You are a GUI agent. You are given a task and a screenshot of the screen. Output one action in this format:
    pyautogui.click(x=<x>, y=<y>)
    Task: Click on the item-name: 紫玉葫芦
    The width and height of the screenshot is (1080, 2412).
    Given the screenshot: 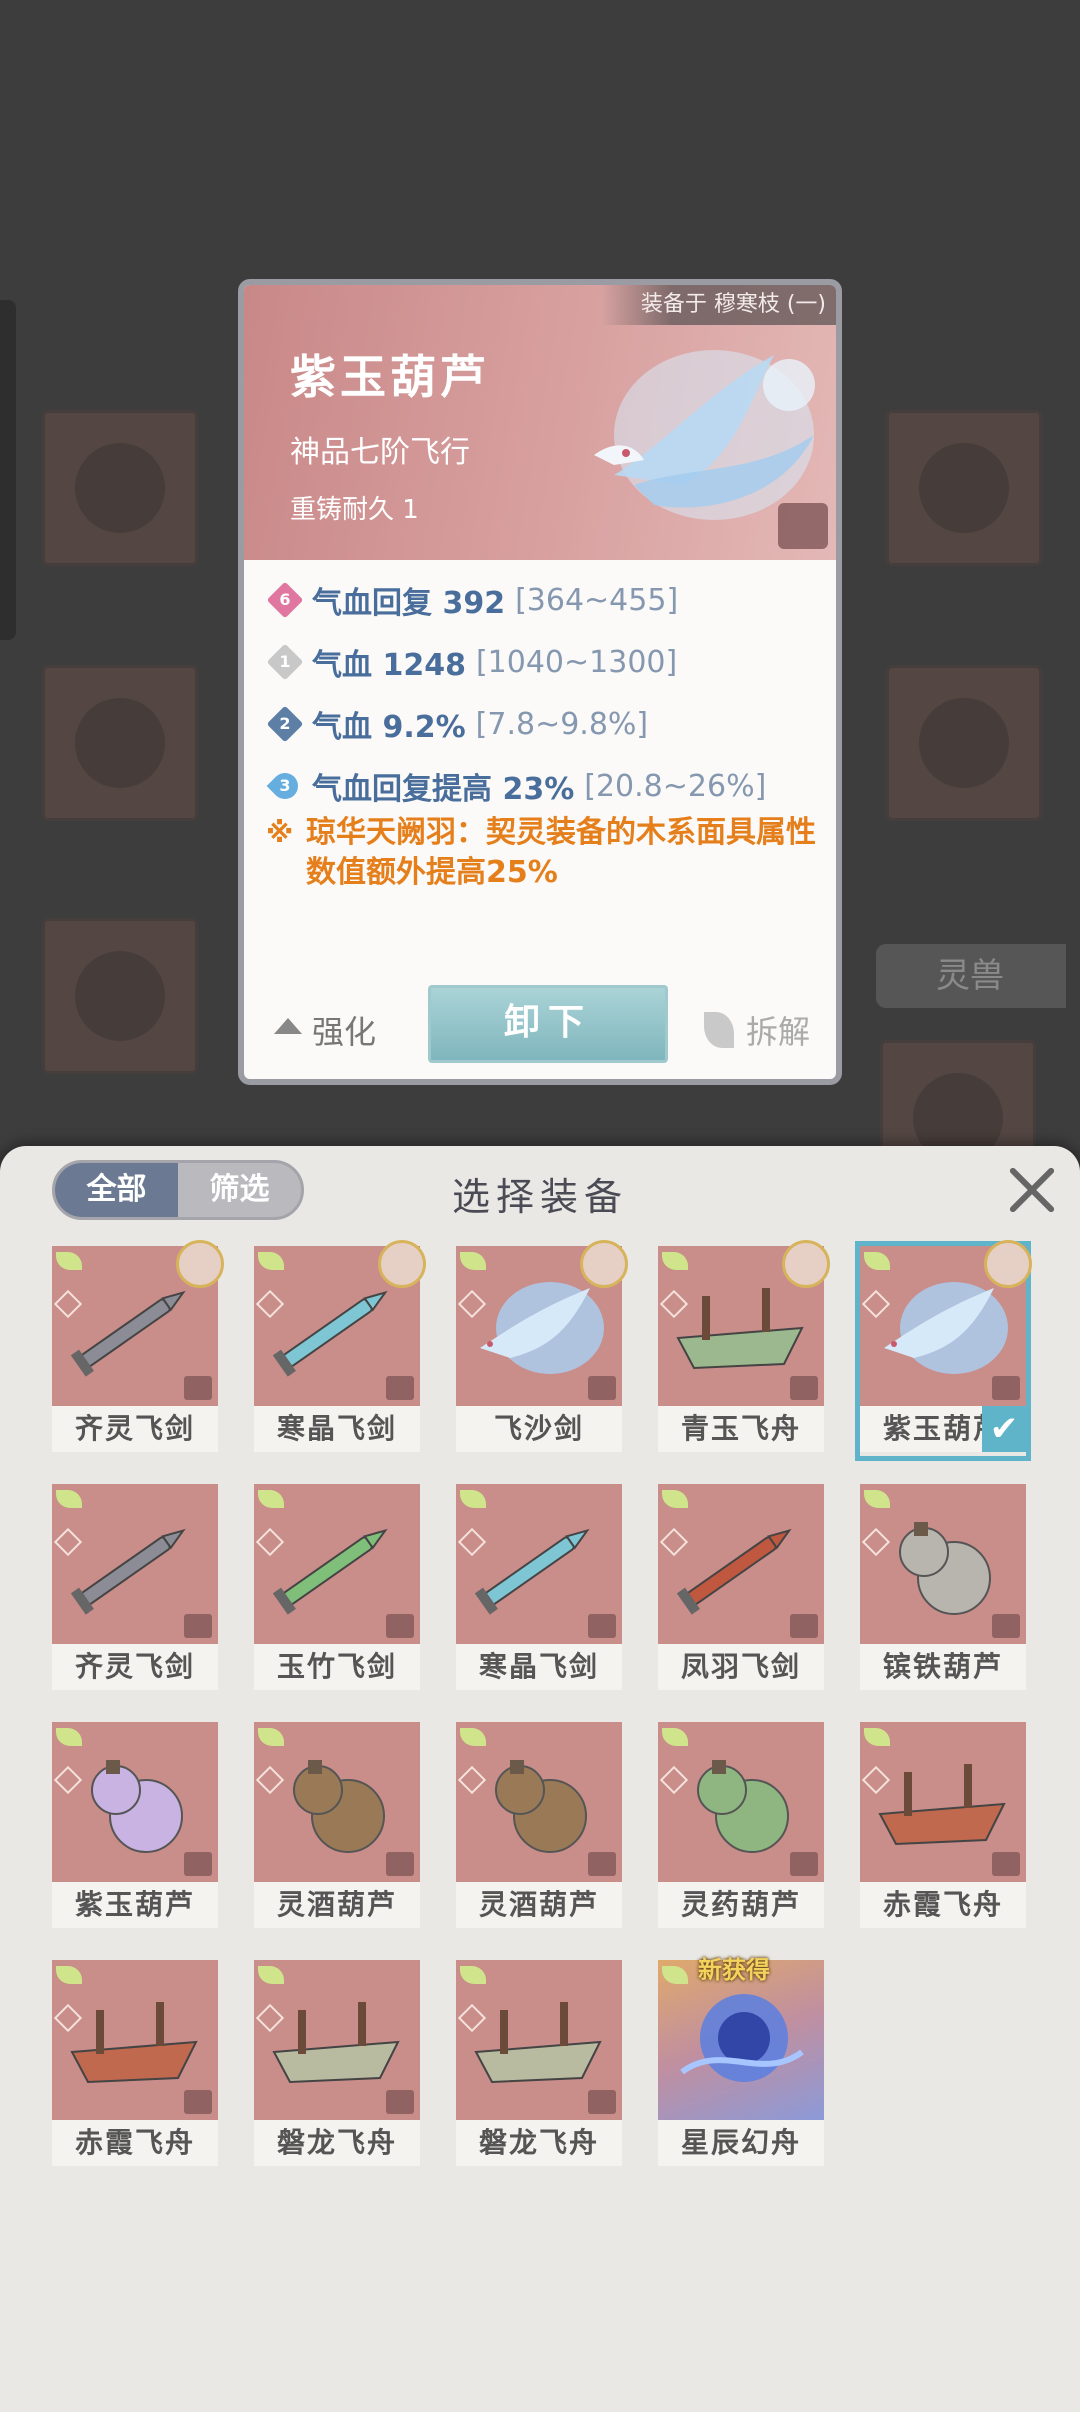 What is the action you would take?
    pyautogui.click(x=390, y=377)
    